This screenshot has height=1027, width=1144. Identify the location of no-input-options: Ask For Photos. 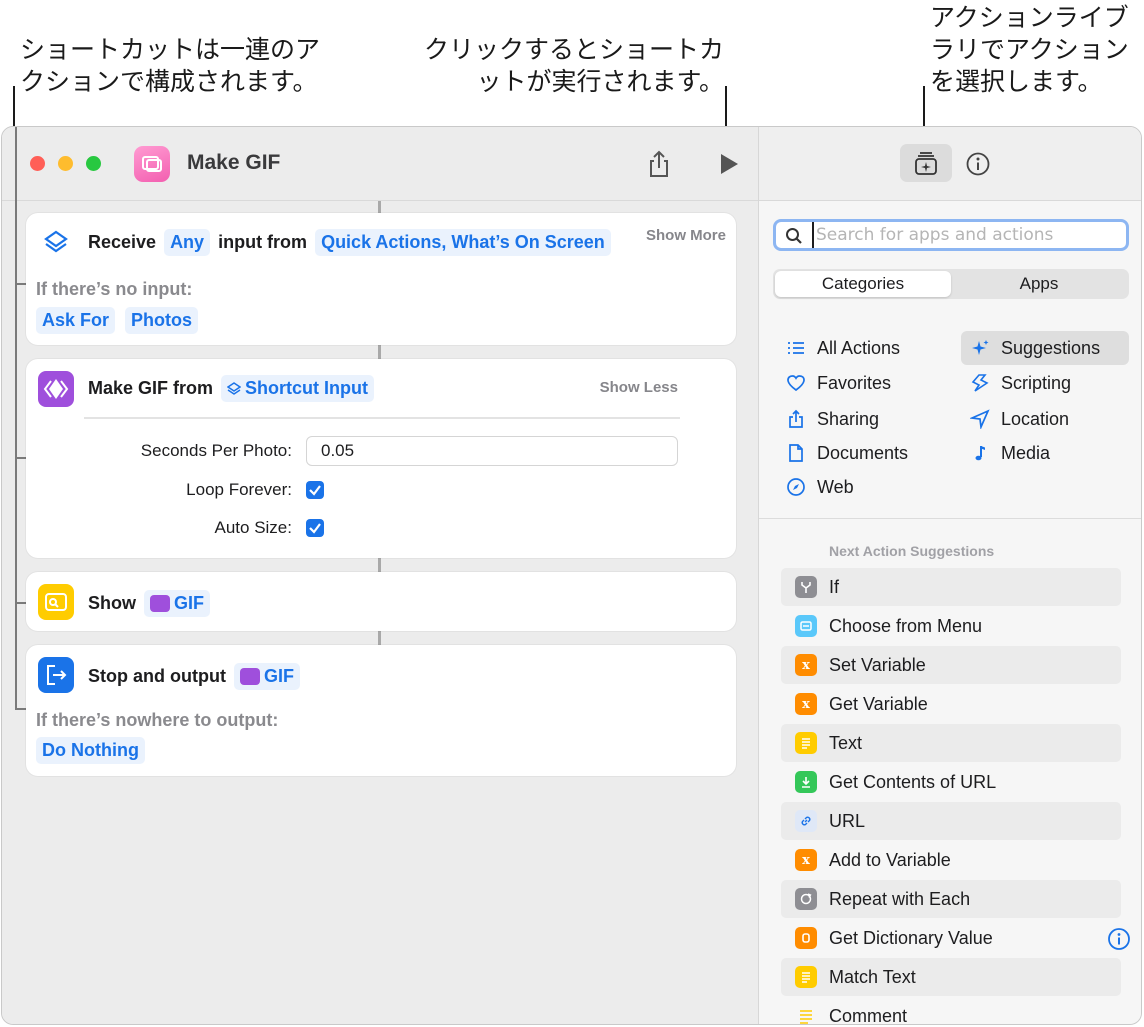
(117, 320).